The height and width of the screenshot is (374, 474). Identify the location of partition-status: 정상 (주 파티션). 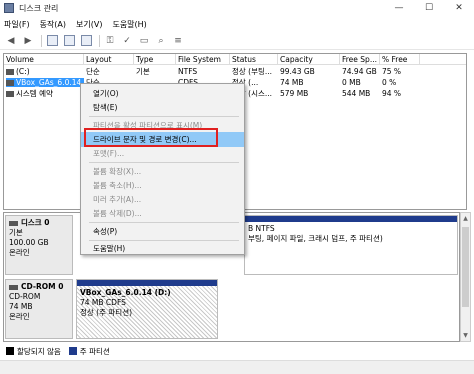
(106, 312).